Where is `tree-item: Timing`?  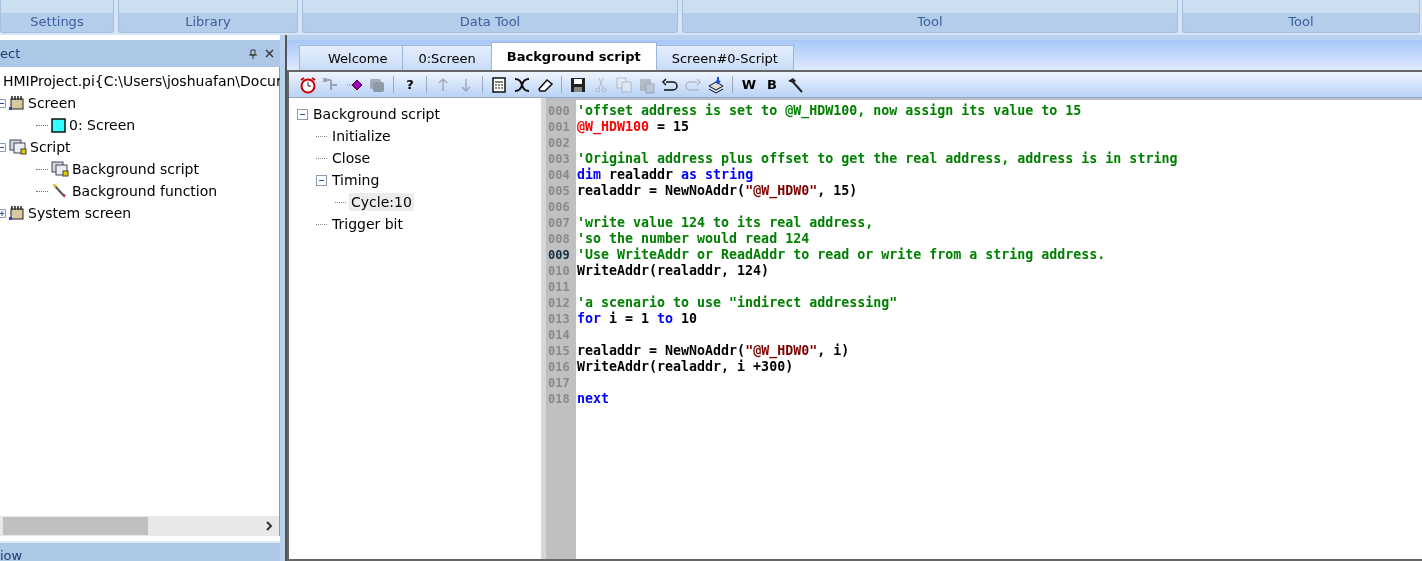 tree-item: Timing is located at coordinates (356, 180).